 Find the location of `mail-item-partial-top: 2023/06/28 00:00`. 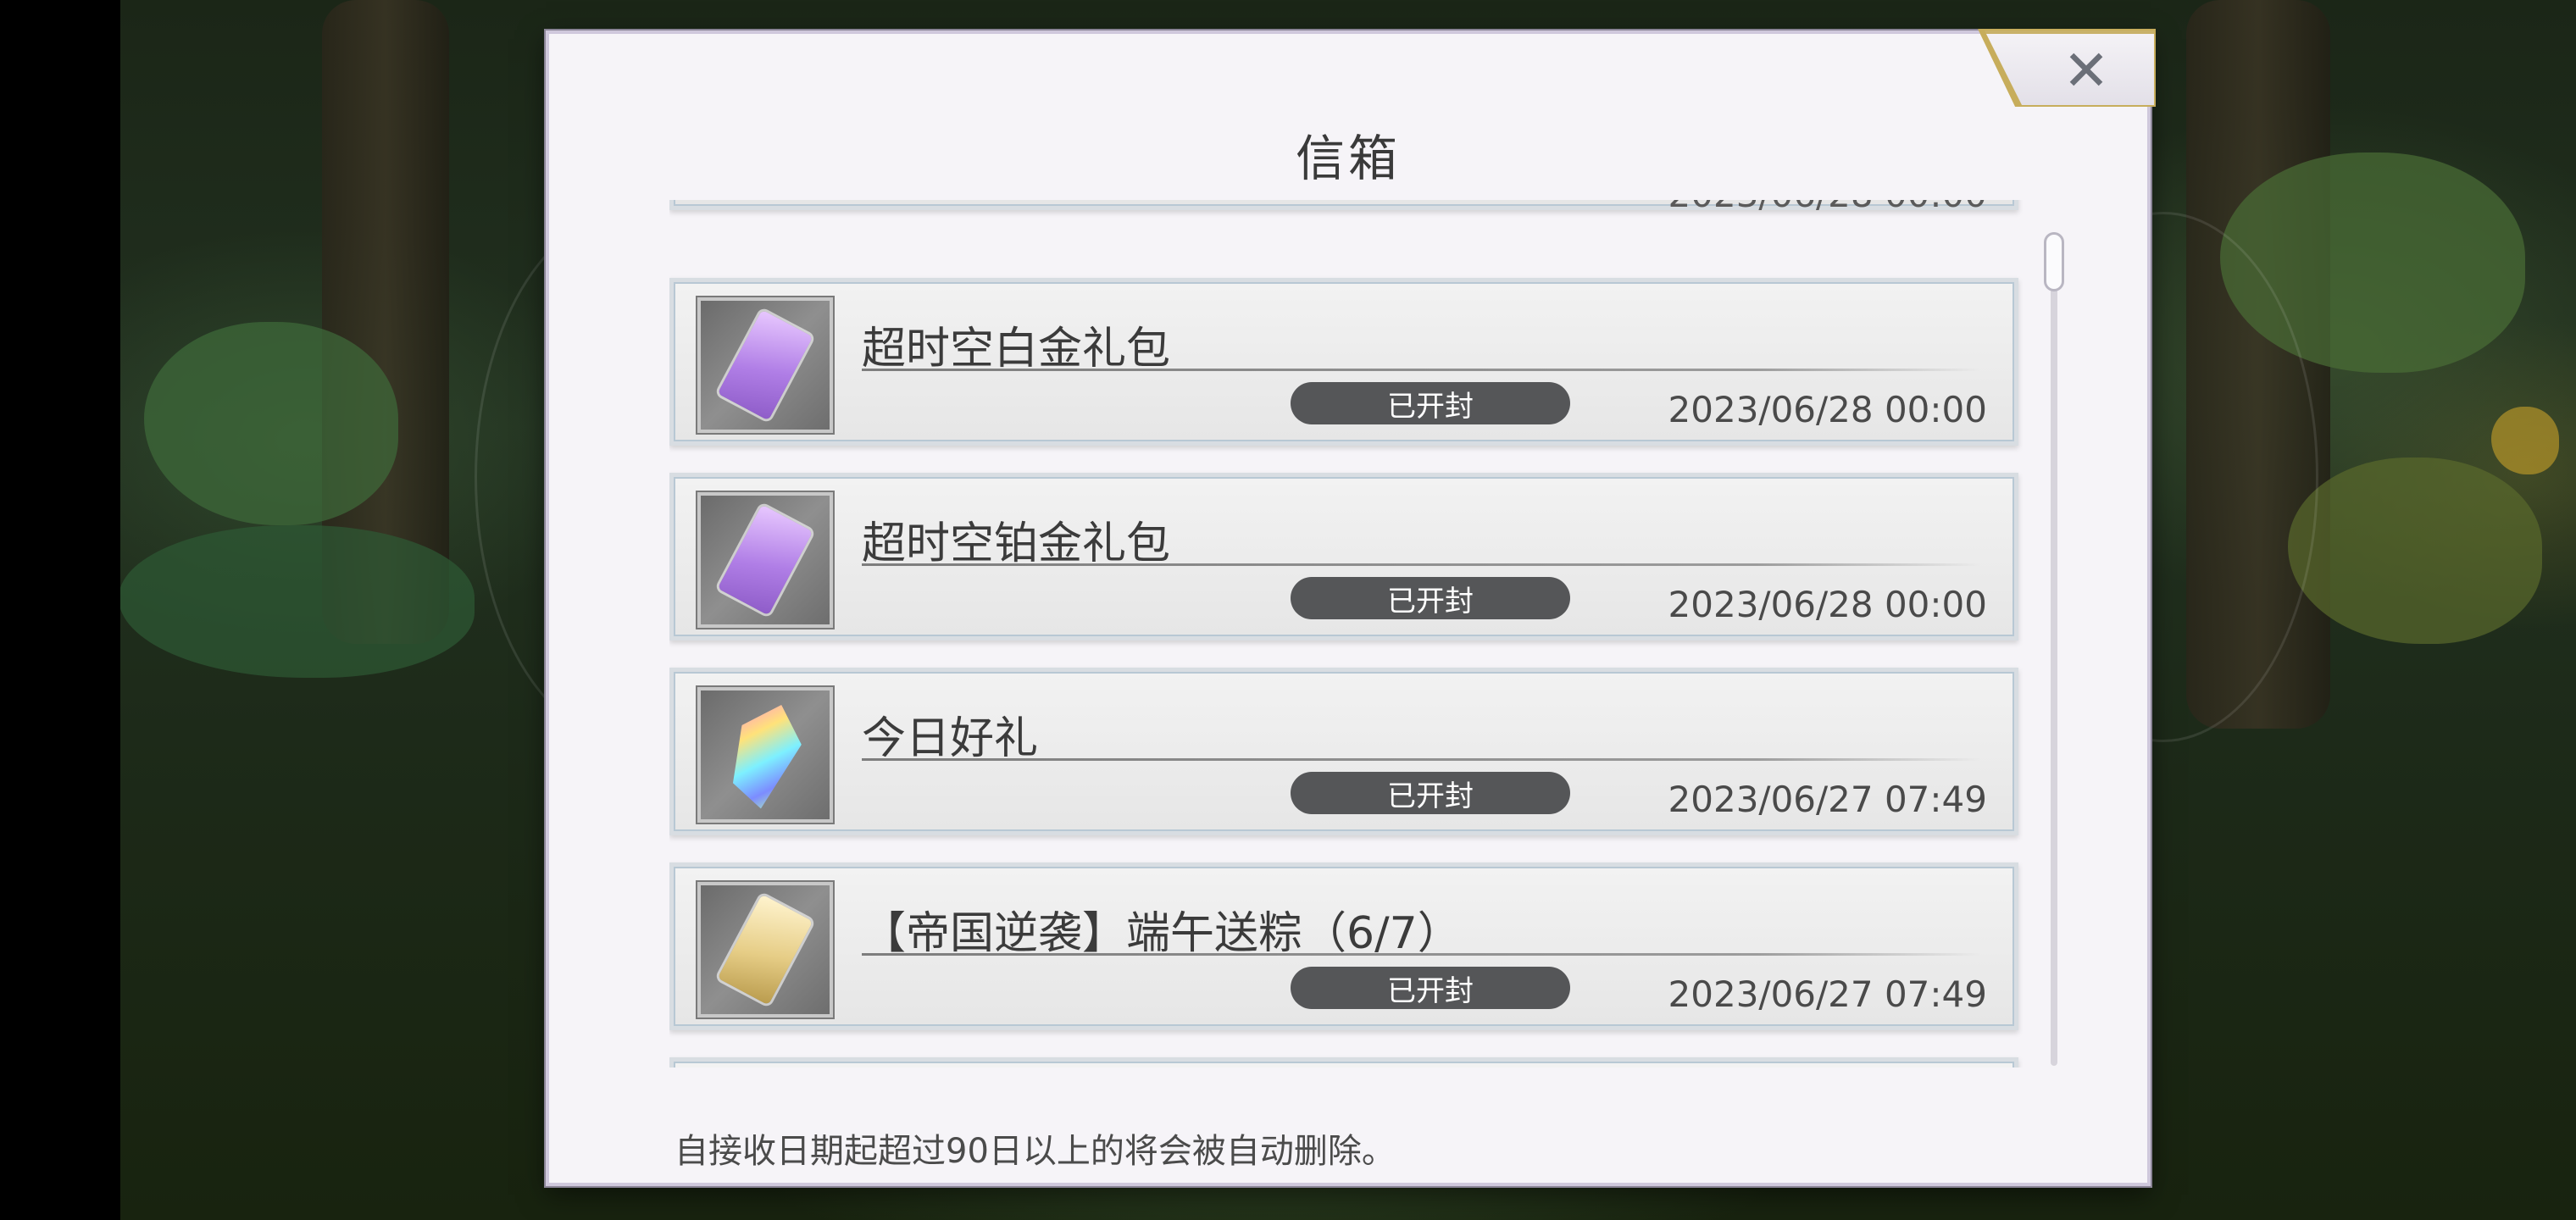

mail-item-partial-top: 2023/06/28 00:00 is located at coordinates (1343, 207).